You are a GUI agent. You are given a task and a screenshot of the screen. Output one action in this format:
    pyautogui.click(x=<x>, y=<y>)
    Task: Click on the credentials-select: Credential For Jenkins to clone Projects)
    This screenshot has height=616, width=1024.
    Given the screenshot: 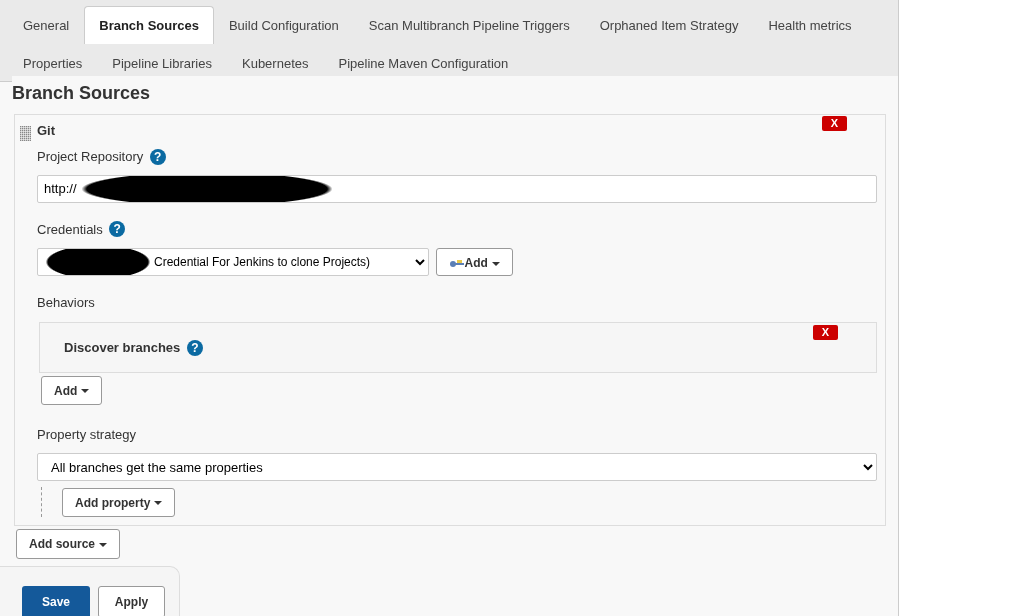 What is the action you would take?
    pyautogui.click(x=233, y=262)
    